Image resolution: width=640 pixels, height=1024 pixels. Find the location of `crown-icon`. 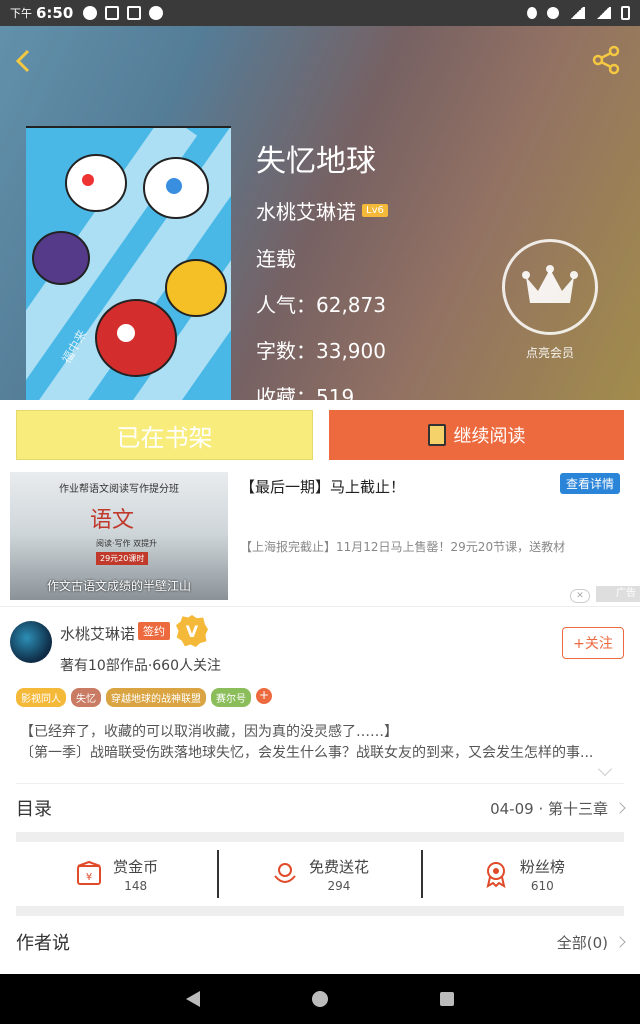

crown-icon is located at coordinates (550, 284).